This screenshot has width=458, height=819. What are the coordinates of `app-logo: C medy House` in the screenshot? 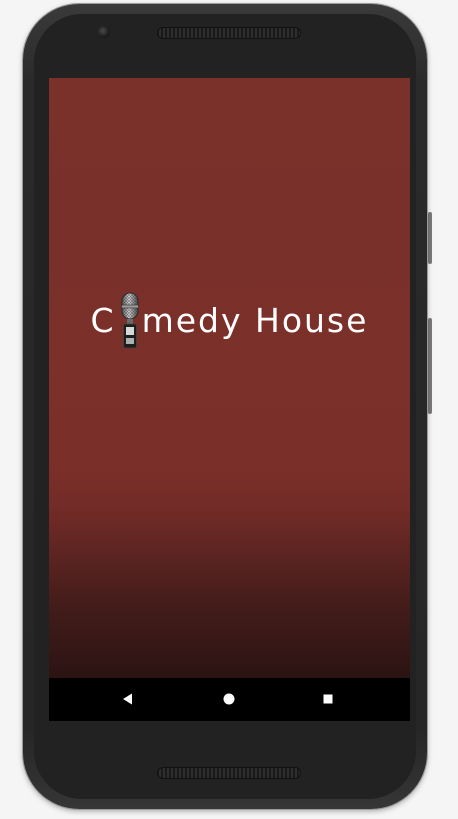 It's located at (229, 320).